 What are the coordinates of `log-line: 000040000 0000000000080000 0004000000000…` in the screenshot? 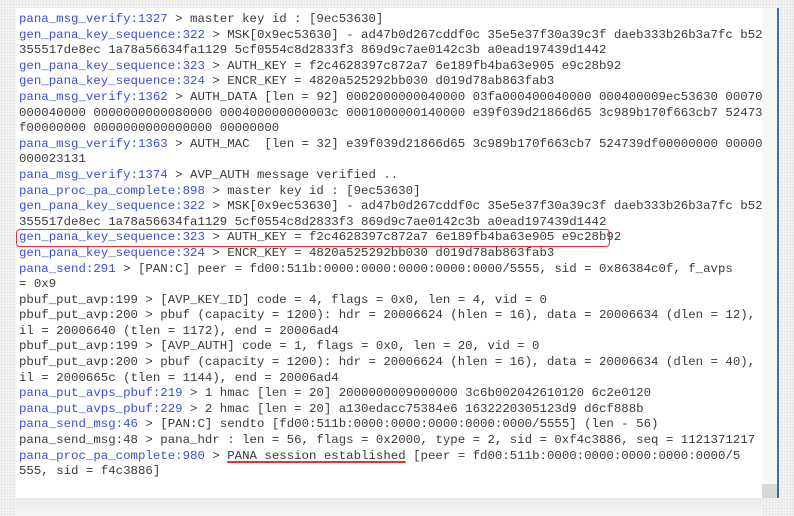 It's located at (390, 114).